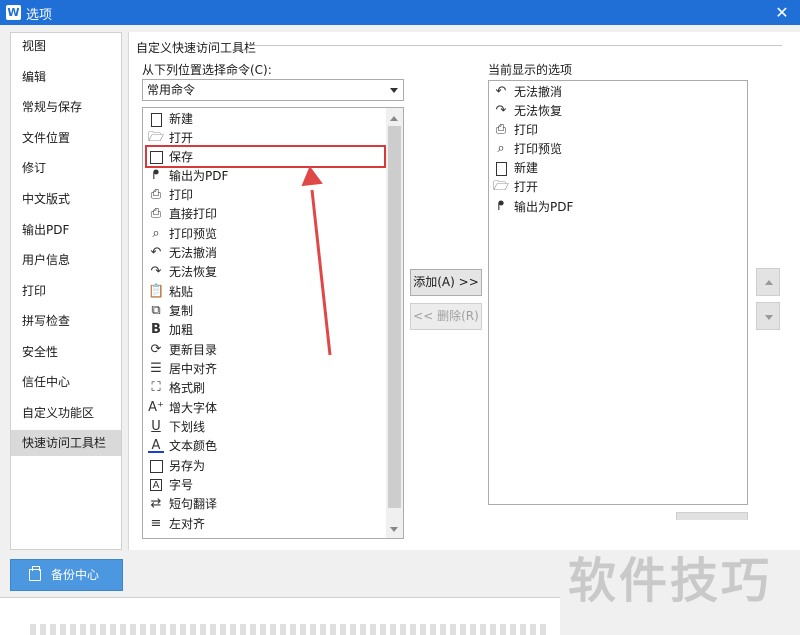 Image resolution: width=800 pixels, height=635 pixels. Describe the element at coordinates (670, 581) in the screenshot. I see `watermark-text: 软件技巧` at that location.